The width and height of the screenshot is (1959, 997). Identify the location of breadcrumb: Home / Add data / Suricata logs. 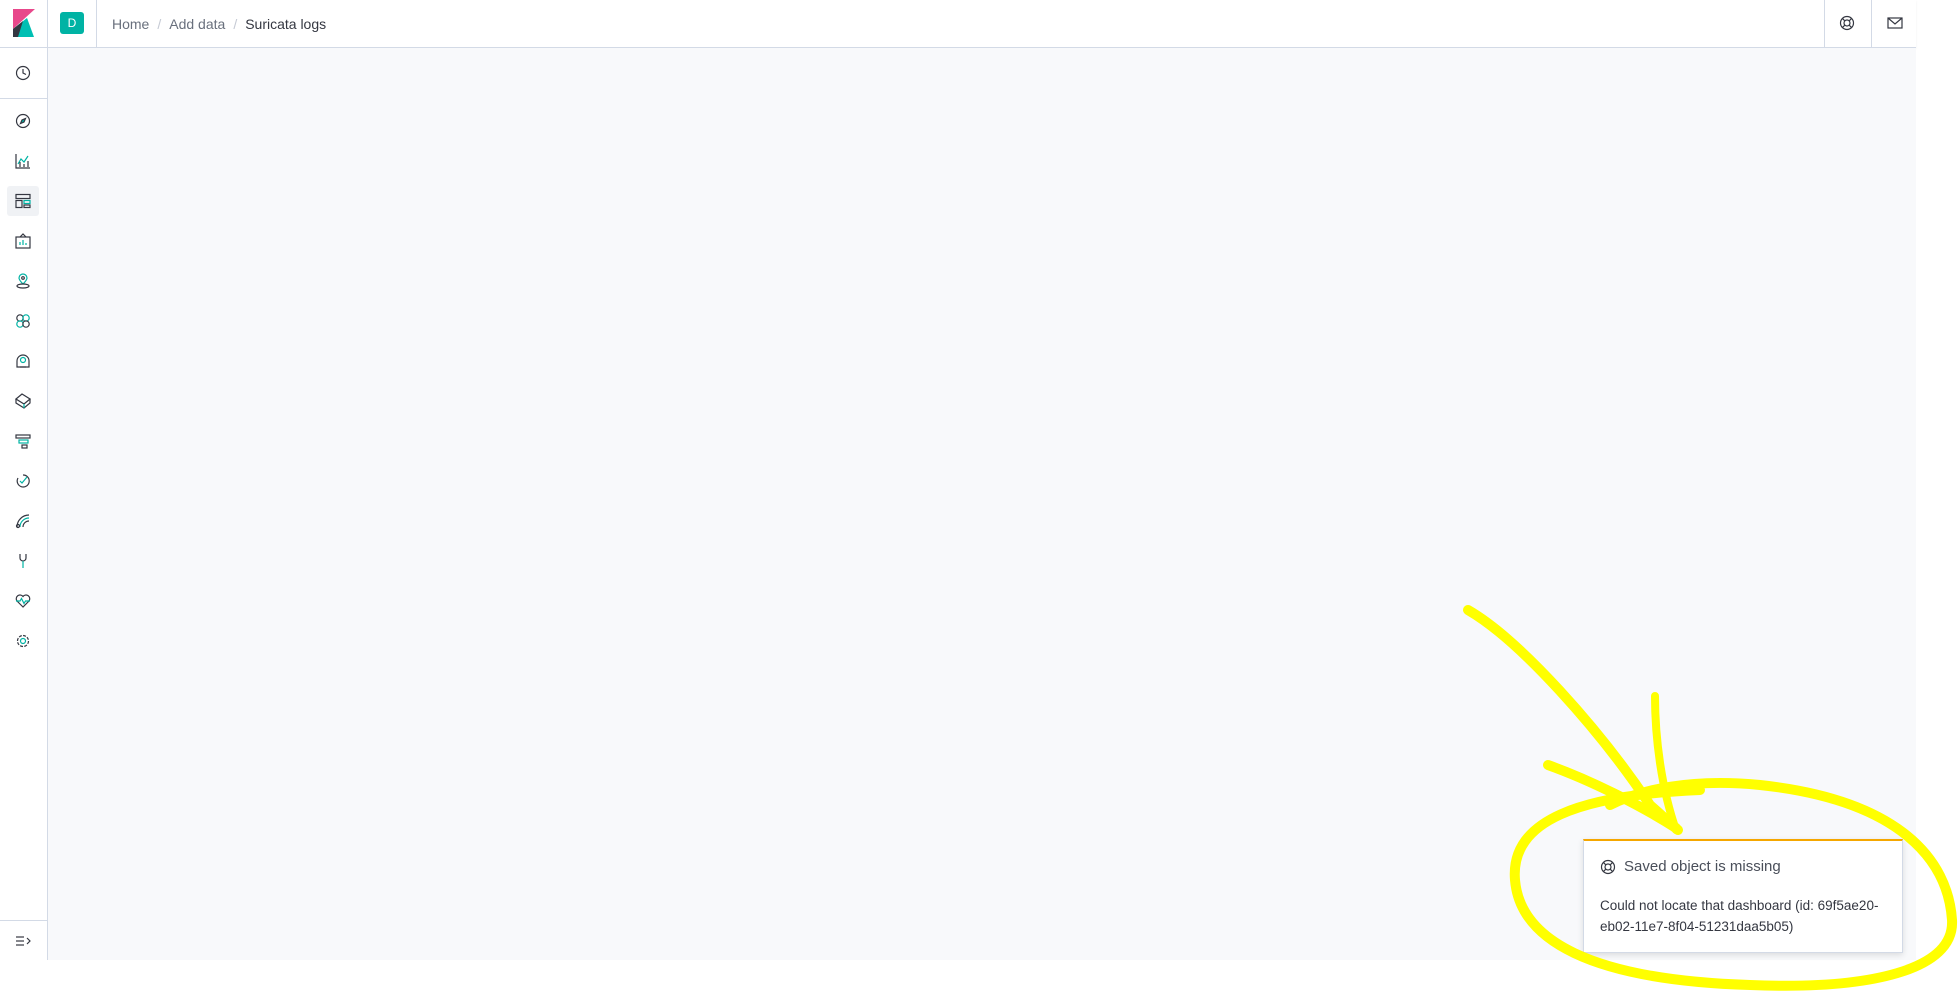
(219, 23).